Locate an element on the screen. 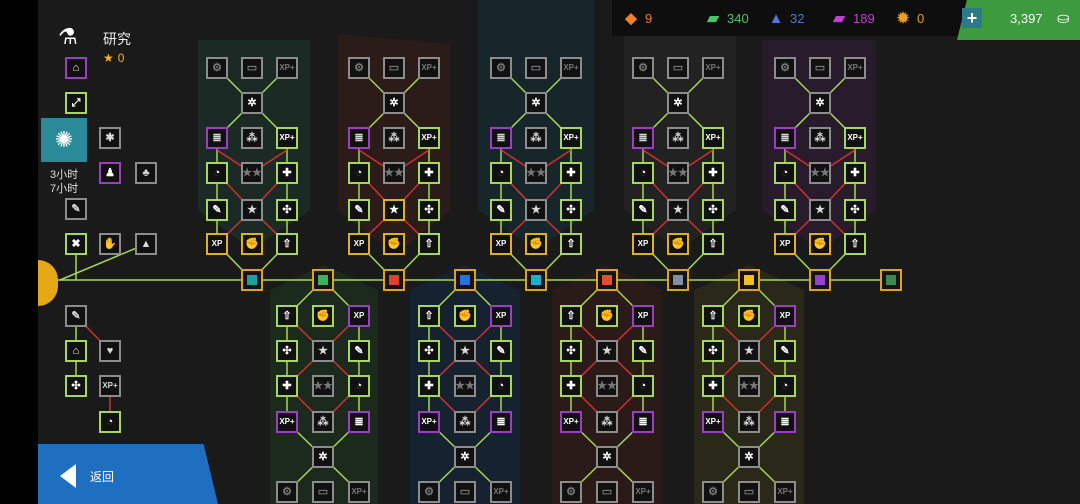  resource-purple: ▰ 189 is located at coordinates (852, 18).